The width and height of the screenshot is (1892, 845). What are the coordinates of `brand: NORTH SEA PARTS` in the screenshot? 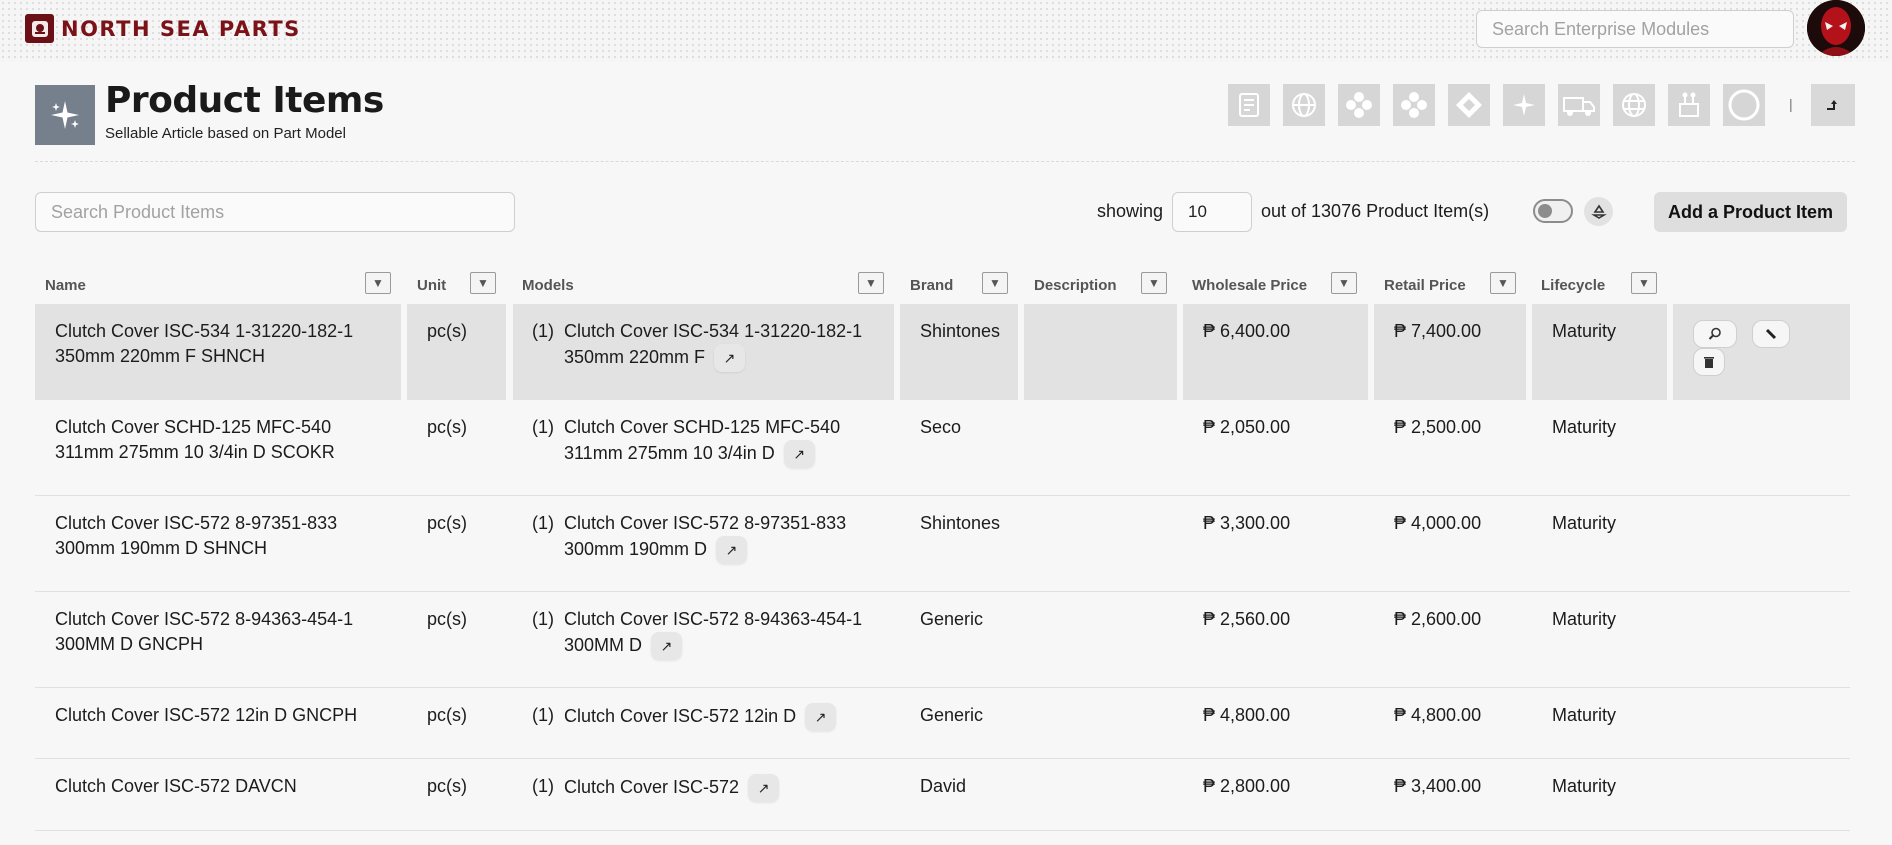 It's located at (163, 28).